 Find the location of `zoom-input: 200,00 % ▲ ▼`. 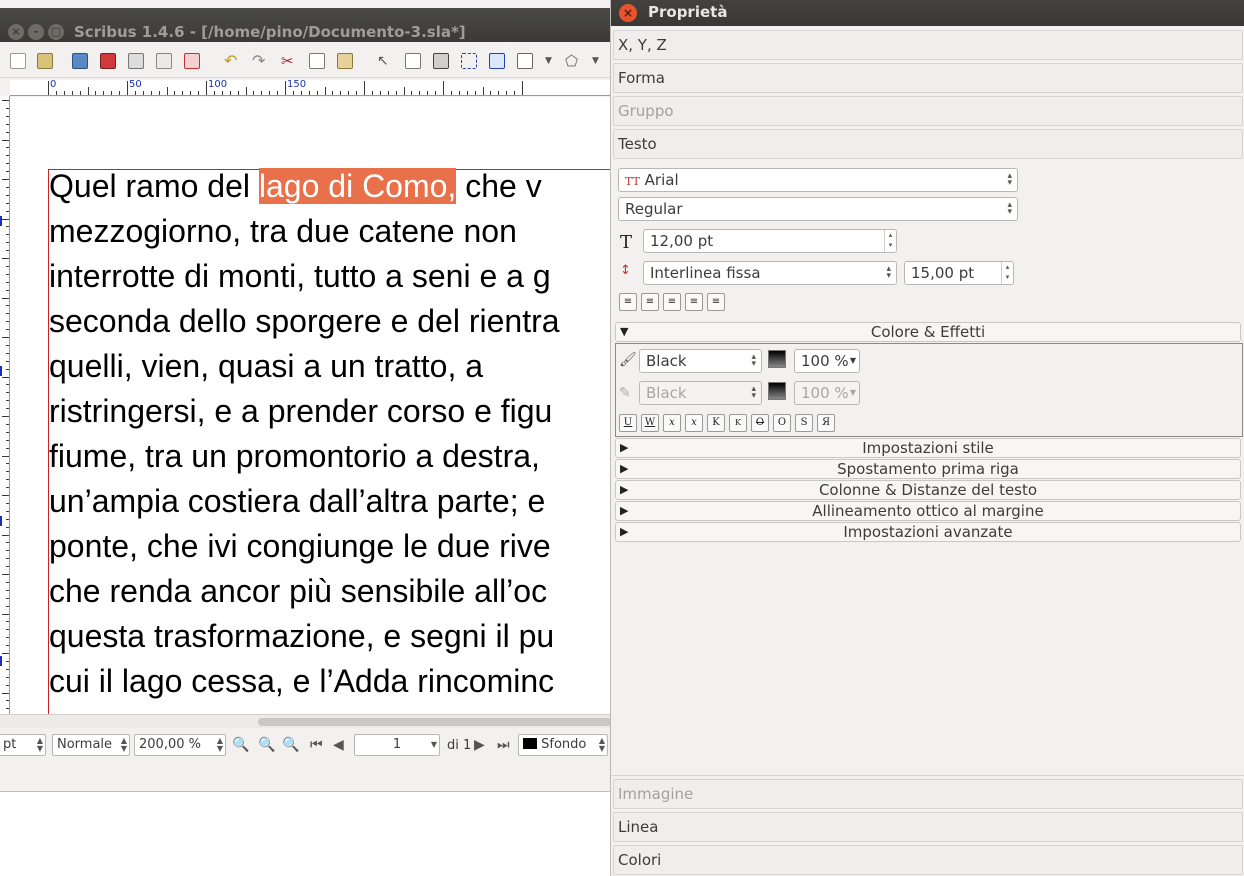

zoom-input: 200,00 % ▲ ▼ is located at coordinates (180, 745).